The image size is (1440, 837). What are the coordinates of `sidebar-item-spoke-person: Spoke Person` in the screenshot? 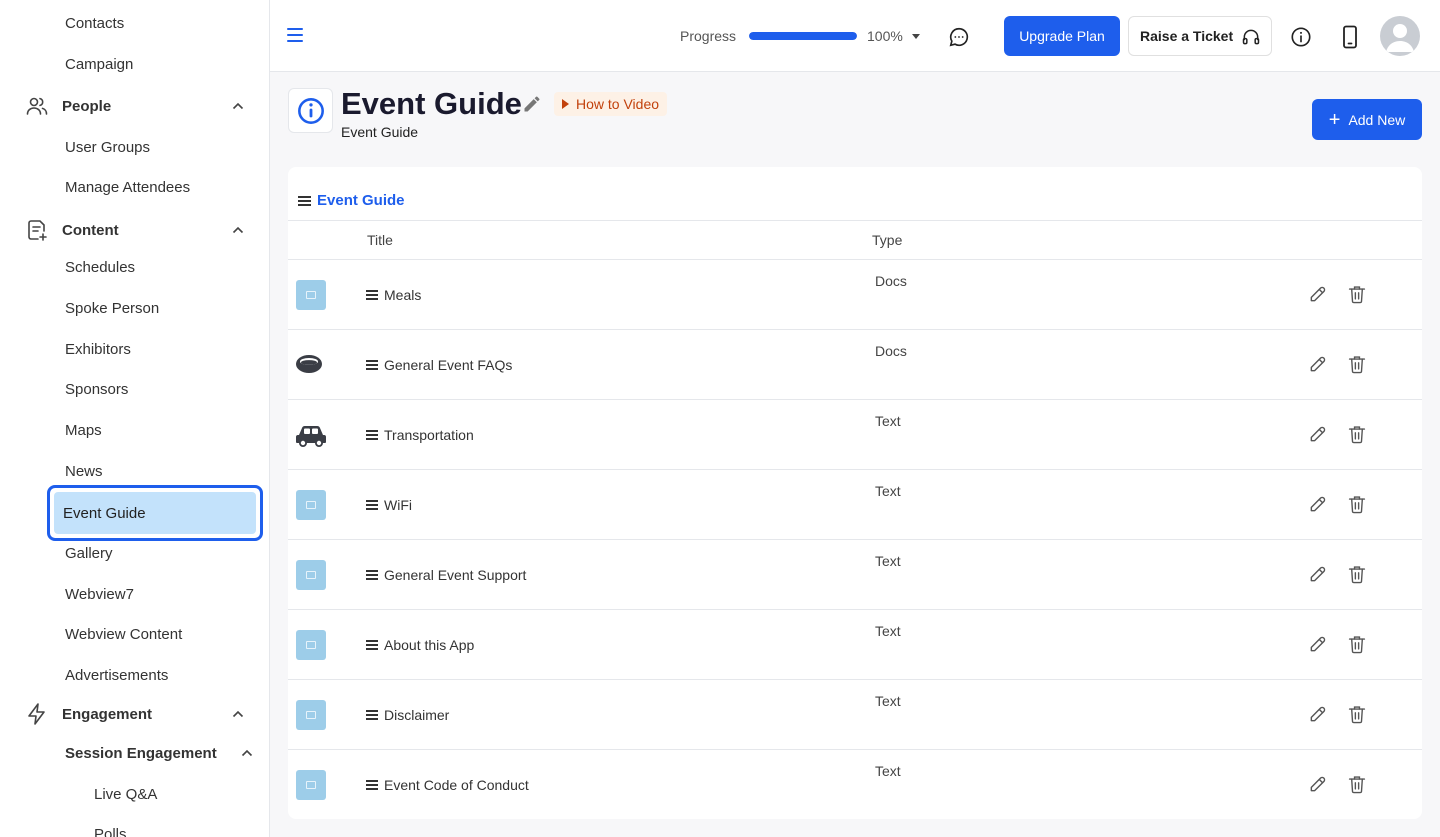 It's located at (112, 308).